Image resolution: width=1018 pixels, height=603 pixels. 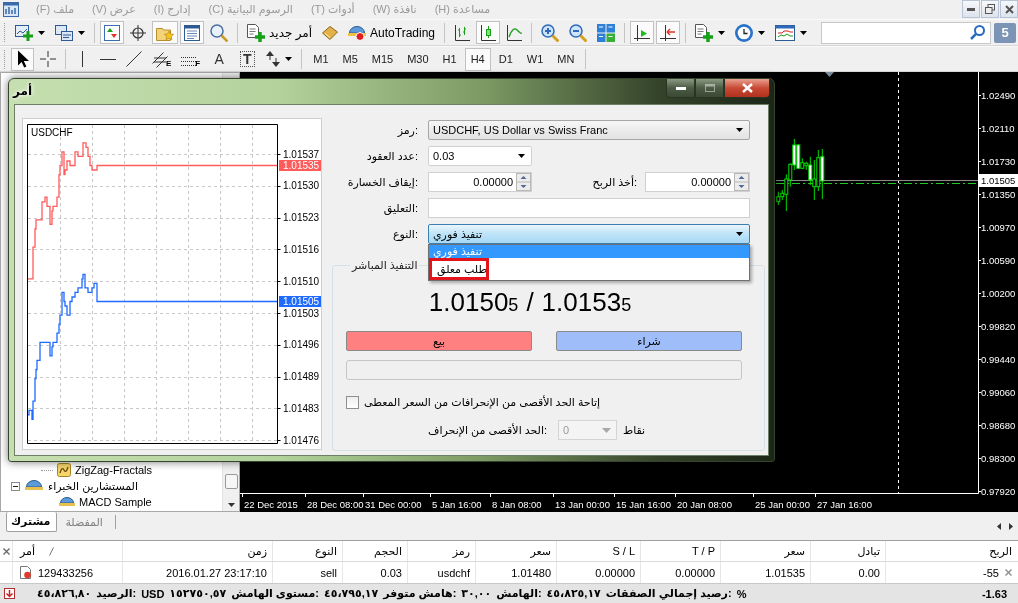 I want to click on price-axis-label: 0.99820, so click(x=998, y=326).